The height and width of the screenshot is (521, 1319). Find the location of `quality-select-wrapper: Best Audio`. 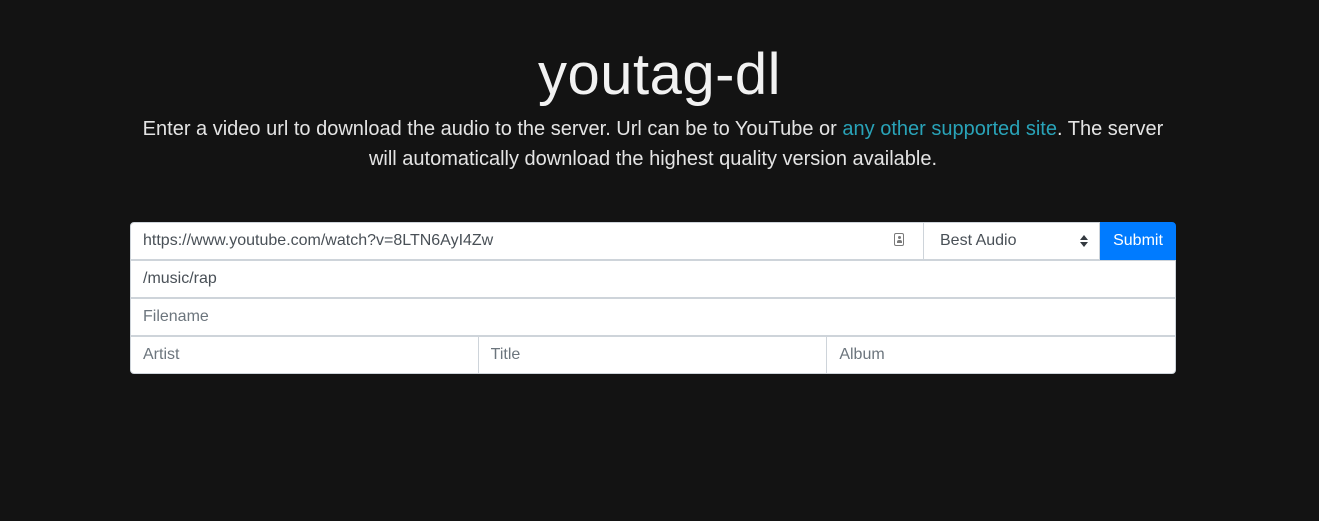

quality-select-wrapper: Best Audio is located at coordinates (1012, 241).